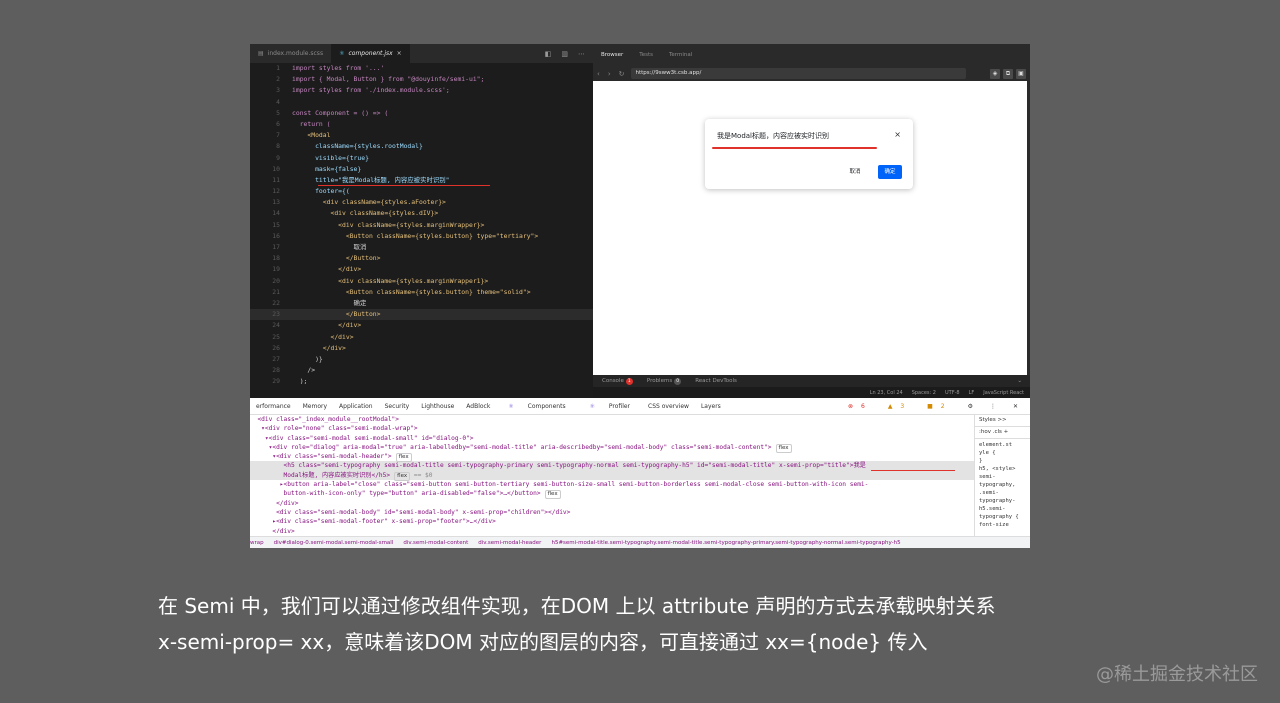 This screenshot has width=1280, height=703. What do you see at coordinates (711, 406) in the screenshot?
I see `tab-layers: Layers` at bounding box center [711, 406].